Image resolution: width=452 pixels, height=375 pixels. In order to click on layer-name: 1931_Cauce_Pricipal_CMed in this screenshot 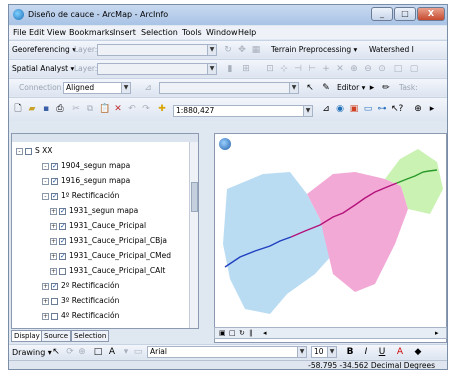, I will do `click(120, 255)`.